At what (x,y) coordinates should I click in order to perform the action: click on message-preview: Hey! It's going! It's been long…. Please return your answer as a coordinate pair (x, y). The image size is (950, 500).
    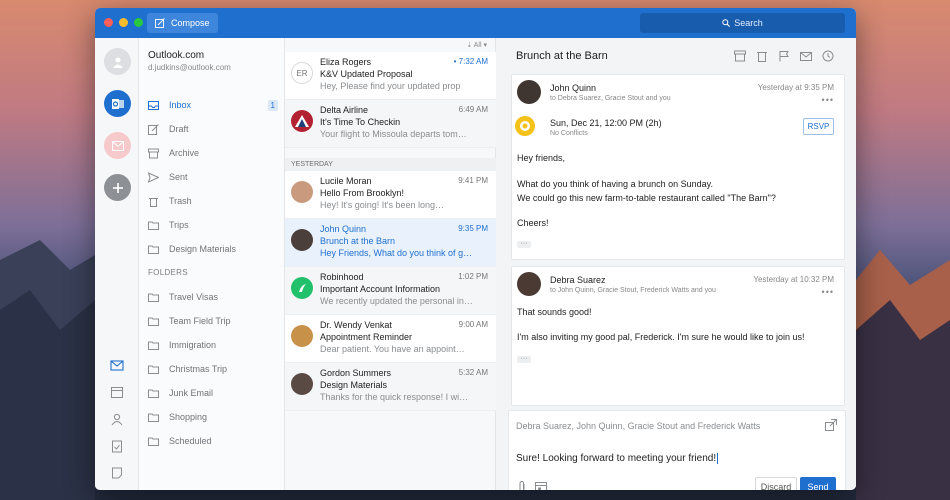
    Looking at the image, I should click on (382, 205).